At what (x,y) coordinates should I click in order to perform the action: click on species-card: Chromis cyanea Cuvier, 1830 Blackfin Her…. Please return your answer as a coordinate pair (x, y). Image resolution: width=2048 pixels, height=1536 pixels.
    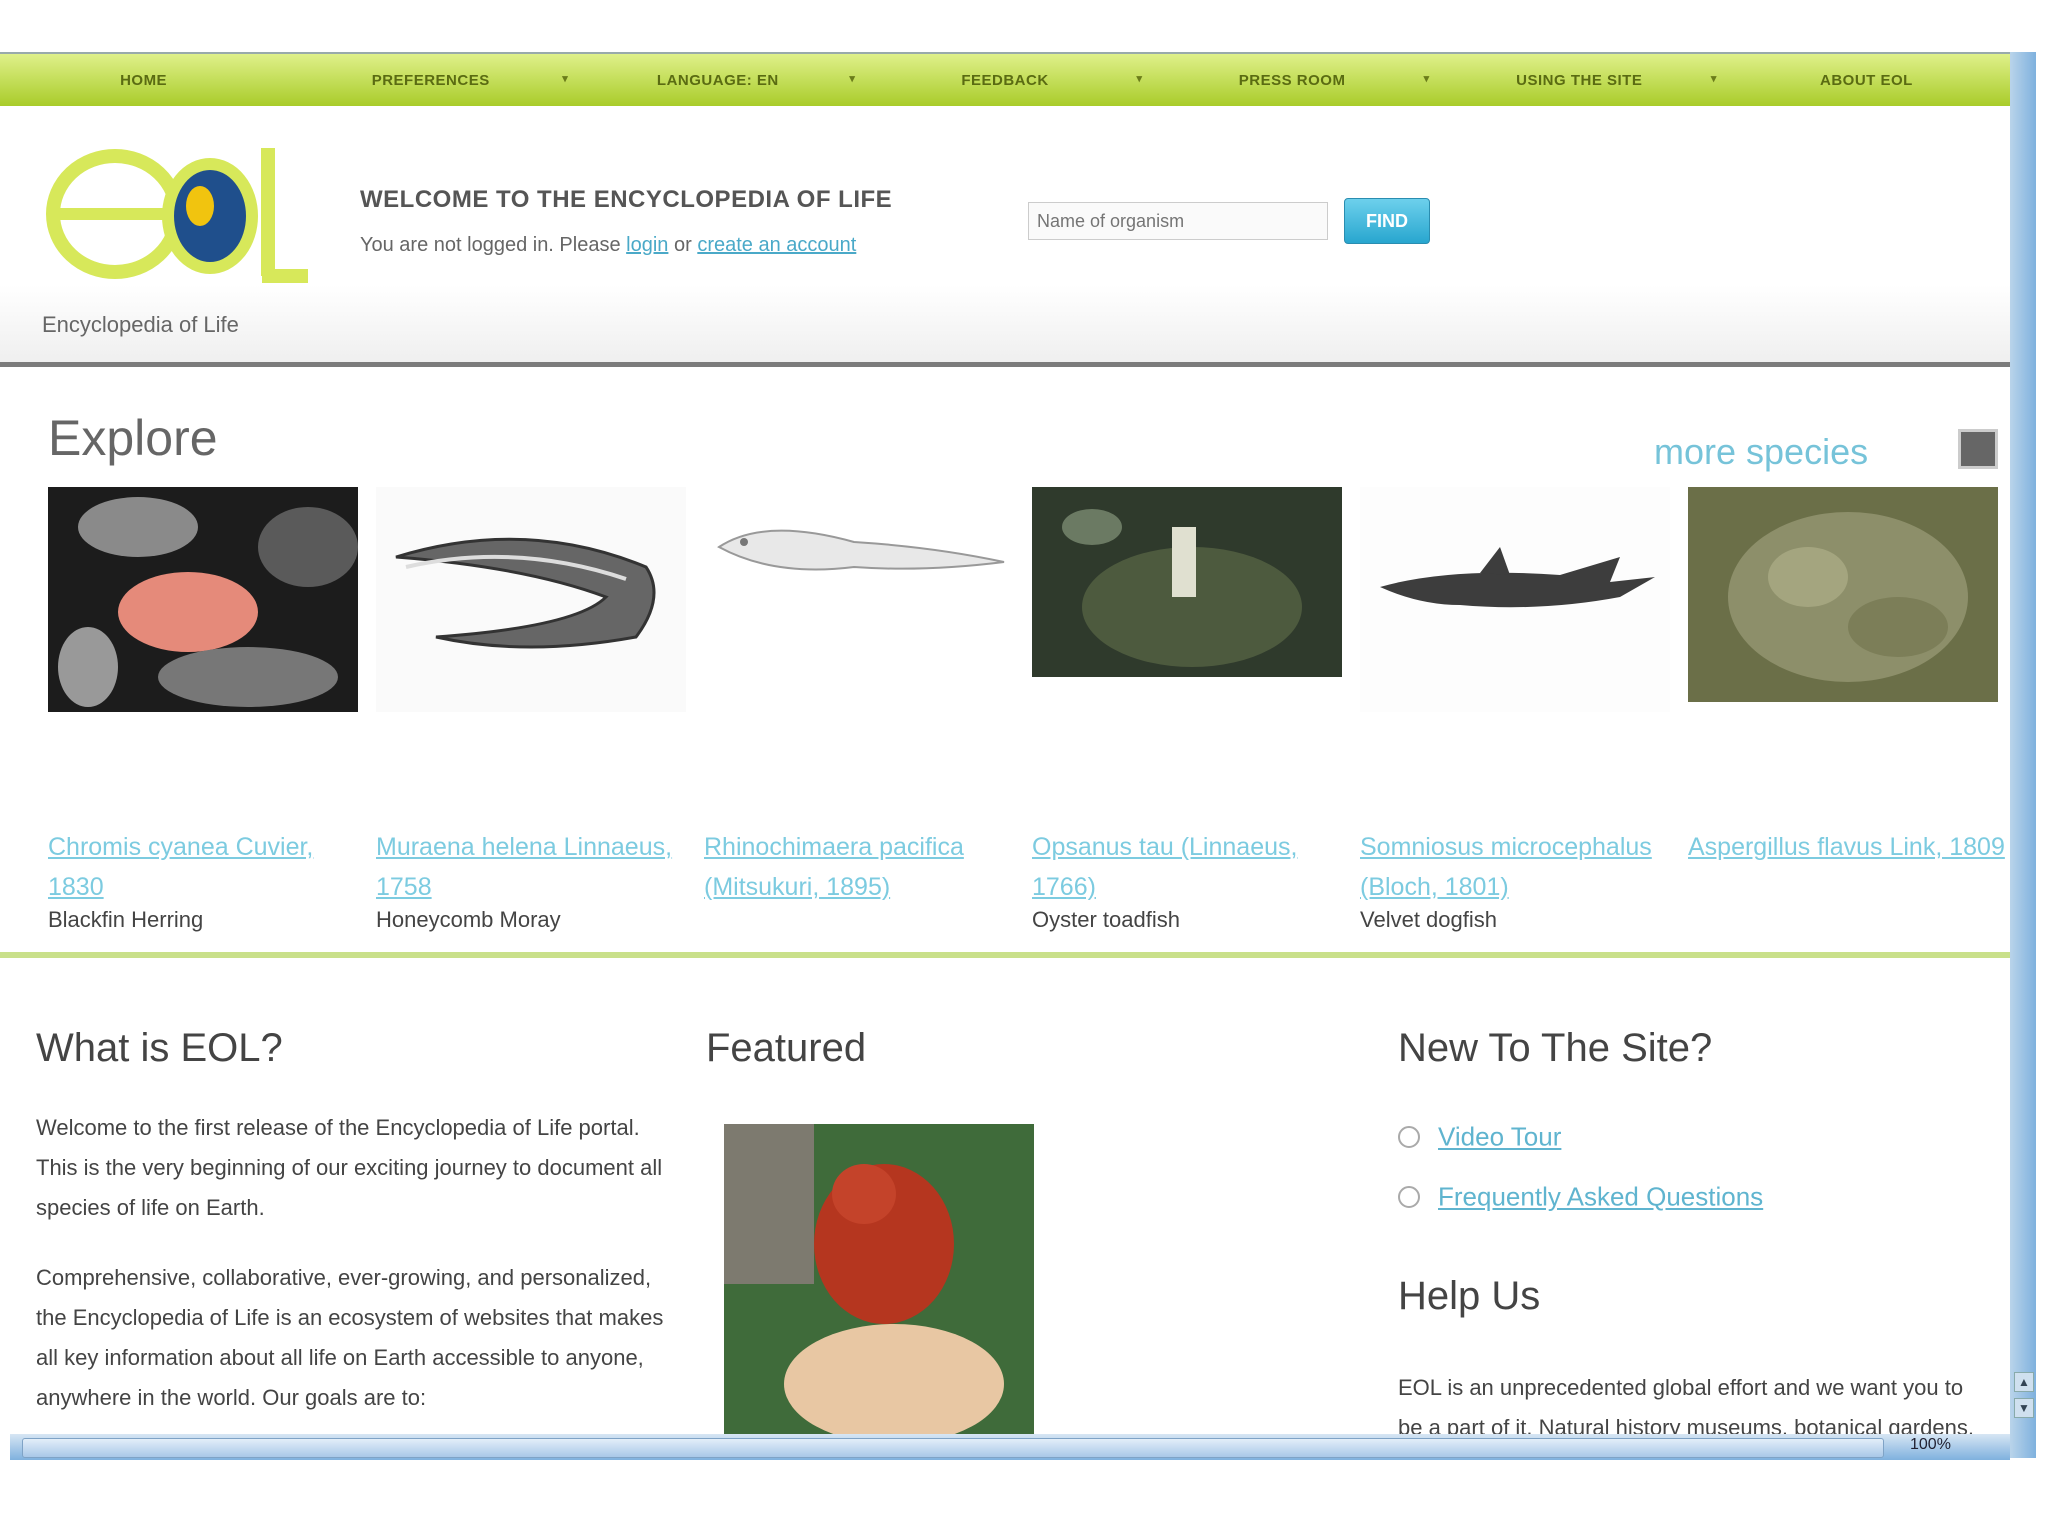
    Looking at the image, I should click on (208, 717).